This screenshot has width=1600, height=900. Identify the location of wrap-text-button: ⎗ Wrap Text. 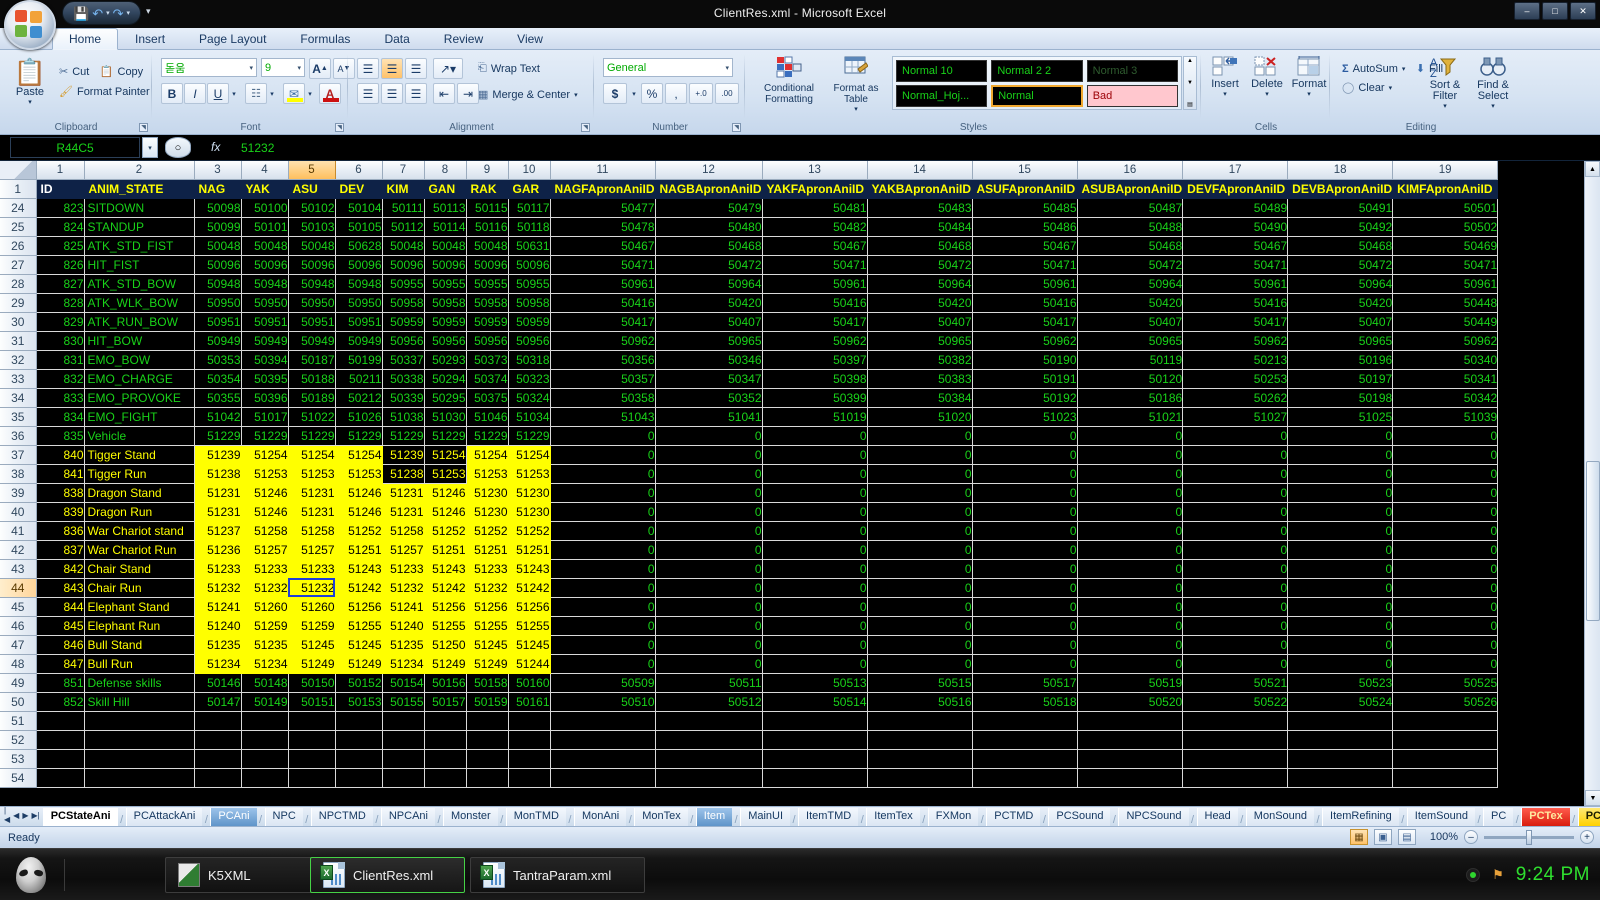
(509, 68).